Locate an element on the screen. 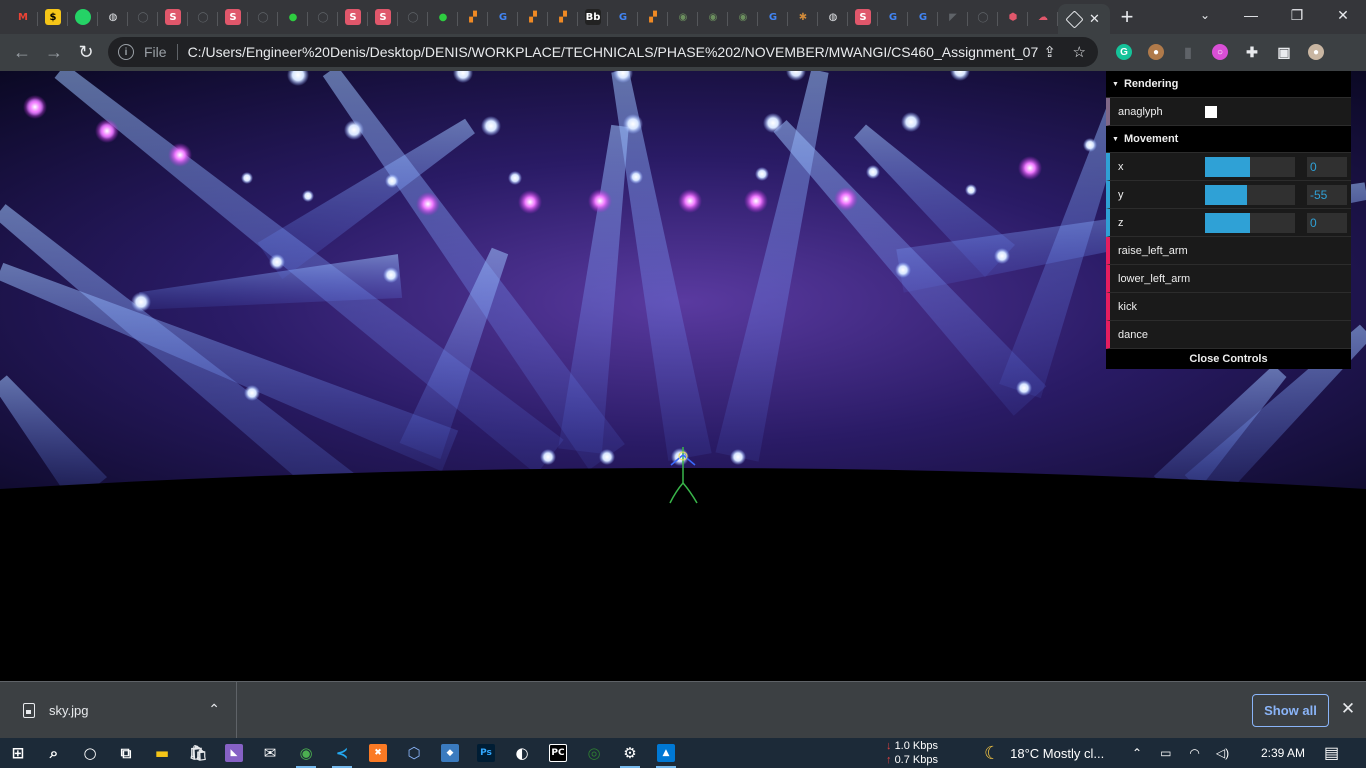 The width and height of the screenshot is (1366, 768). dance-button: dance is located at coordinates (1228, 335).